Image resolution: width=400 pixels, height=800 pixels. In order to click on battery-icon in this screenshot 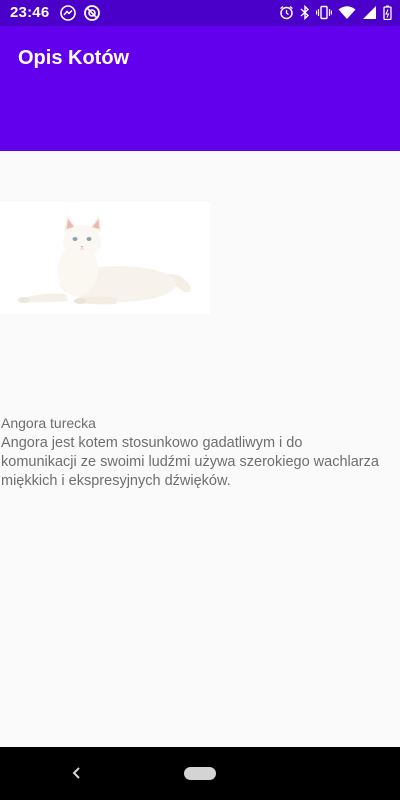, I will do `click(387, 12)`.